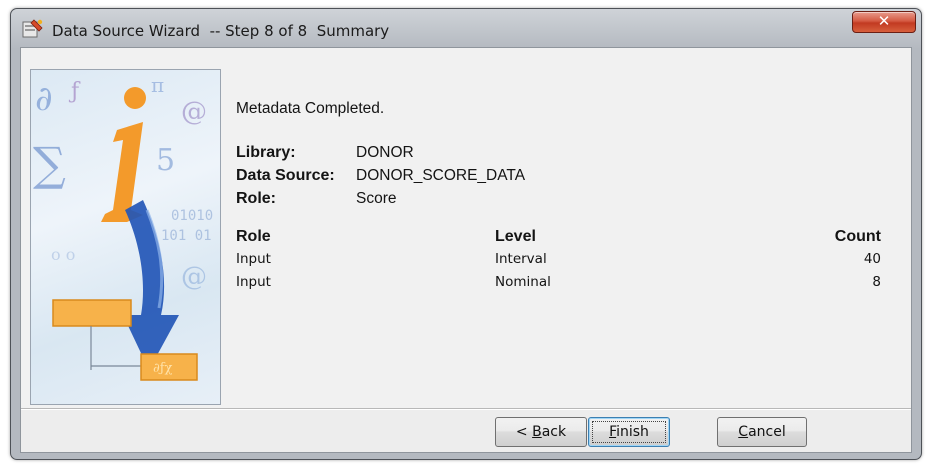 The image size is (932, 464). I want to click on cancel-button: Cancel, so click(762, 432).